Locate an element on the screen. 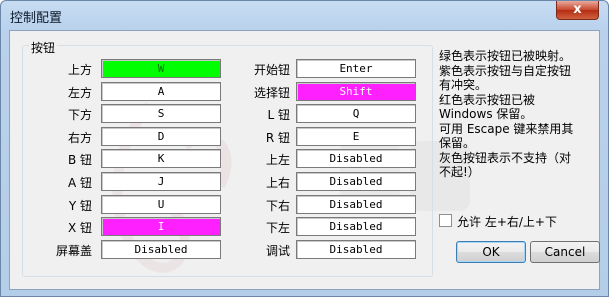  mapping-label: 下右 is located at coordinates (277, 205).